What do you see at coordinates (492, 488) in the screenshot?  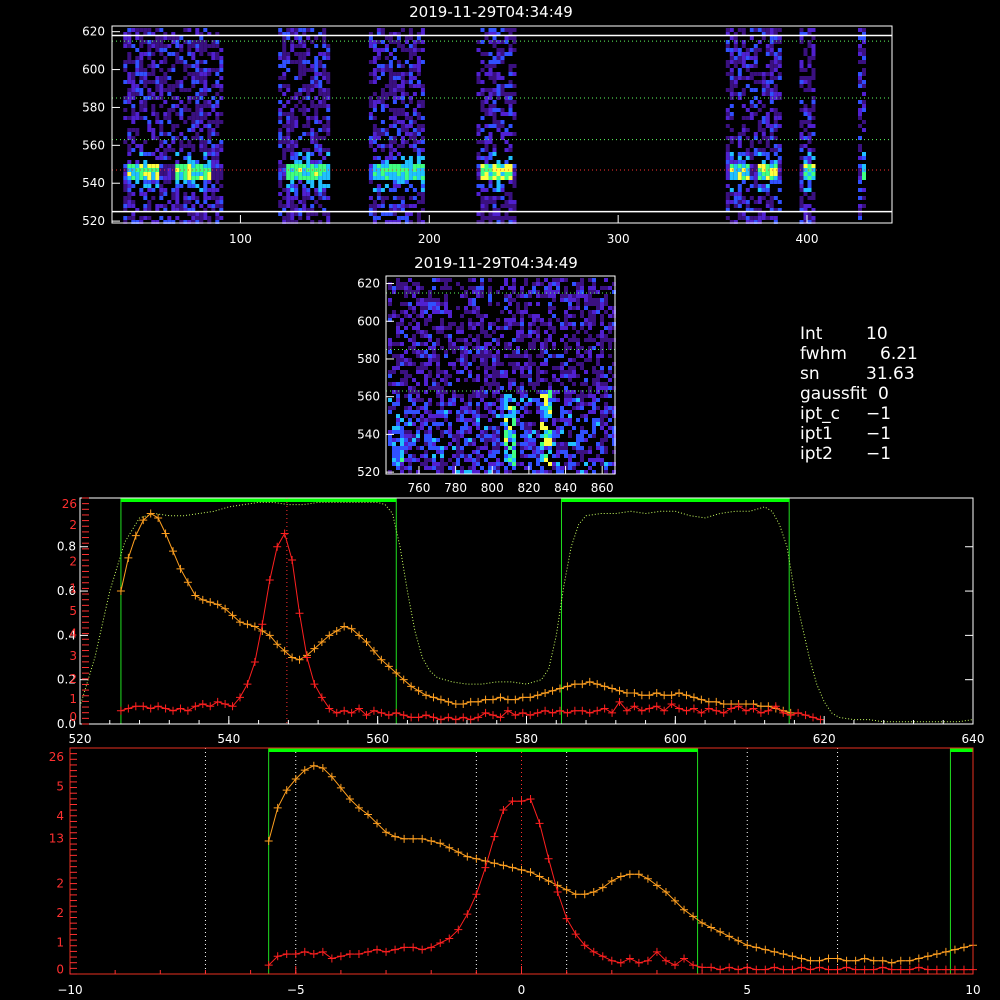 I see `x-tick-label: 800` at bounding box center [492, 488].